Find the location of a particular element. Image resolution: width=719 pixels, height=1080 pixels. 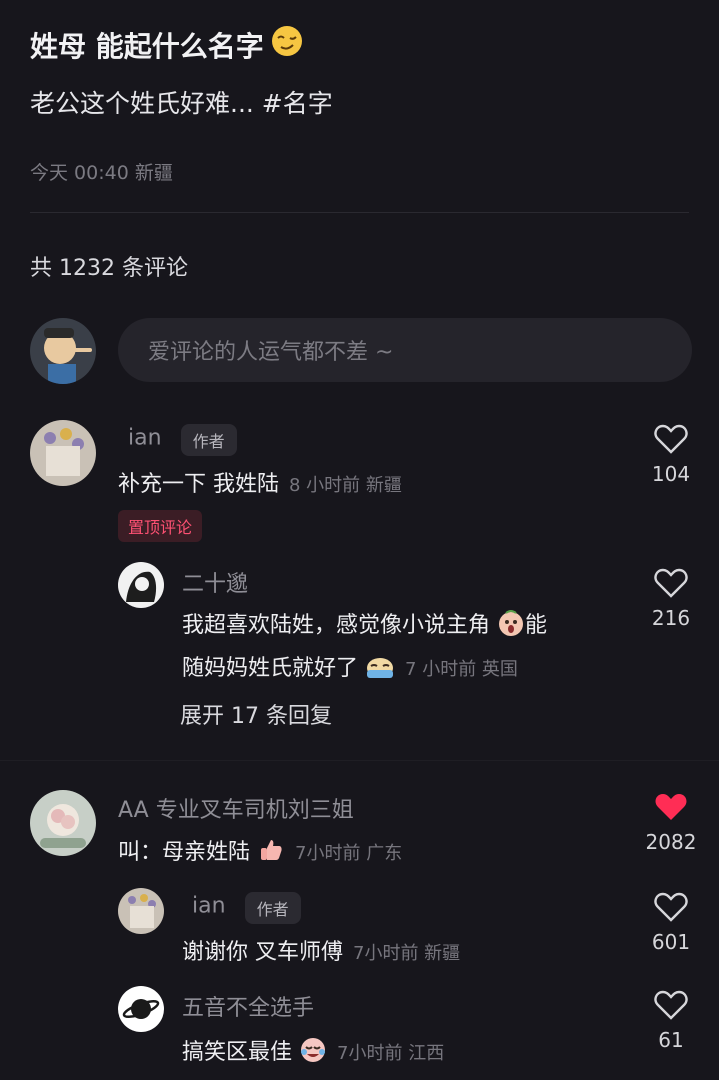

like-count: 2082 is located at coordinates (671, 842).